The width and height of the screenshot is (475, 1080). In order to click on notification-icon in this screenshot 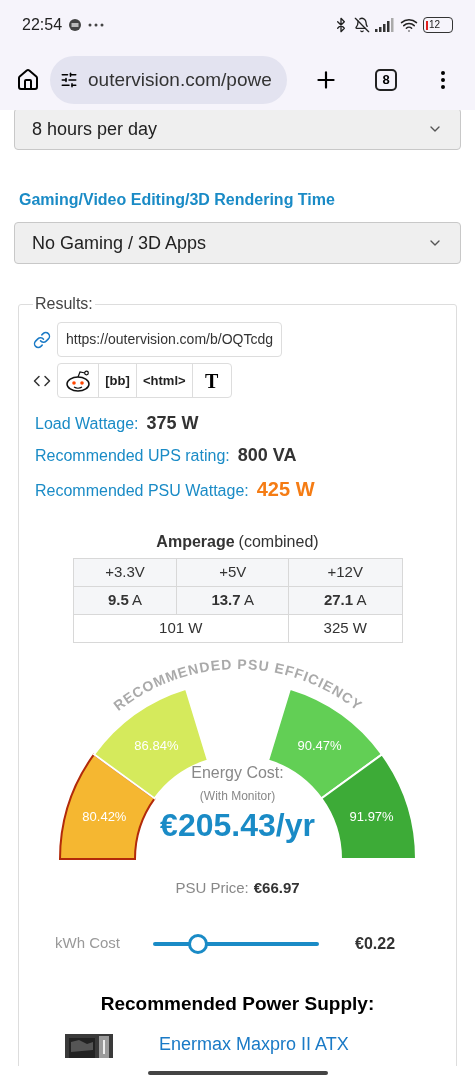, I will do `click(75, 25)`.